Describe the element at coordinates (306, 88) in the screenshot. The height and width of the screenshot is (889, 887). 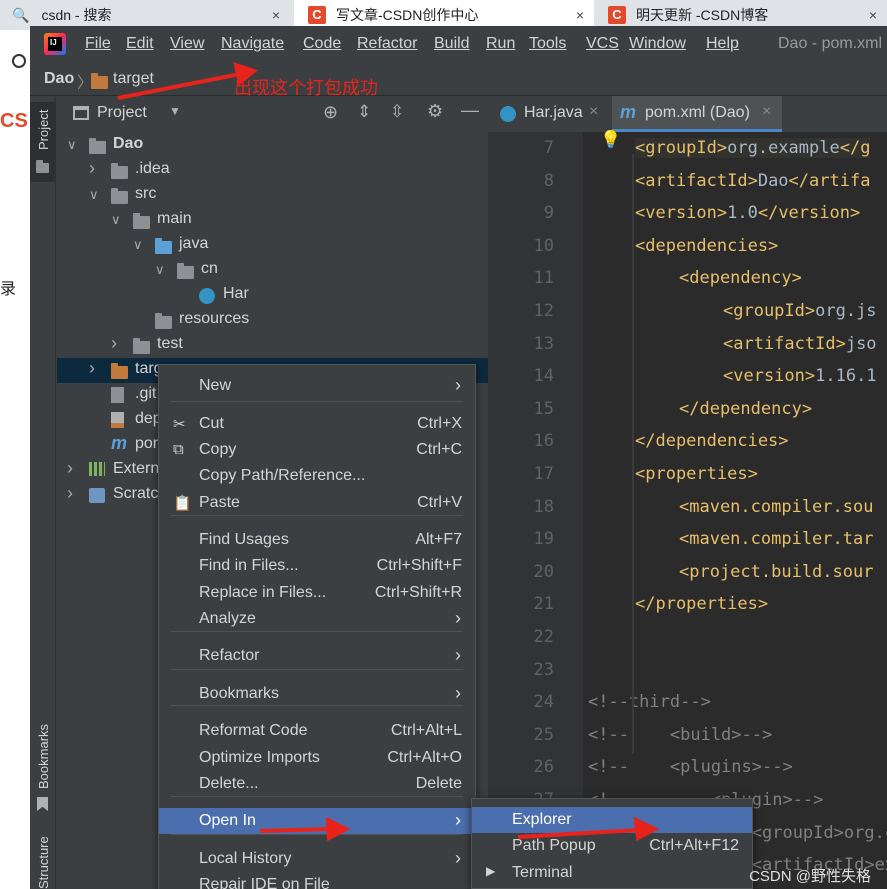
I see `annotation-text: 出现这个打包成功` at that location.